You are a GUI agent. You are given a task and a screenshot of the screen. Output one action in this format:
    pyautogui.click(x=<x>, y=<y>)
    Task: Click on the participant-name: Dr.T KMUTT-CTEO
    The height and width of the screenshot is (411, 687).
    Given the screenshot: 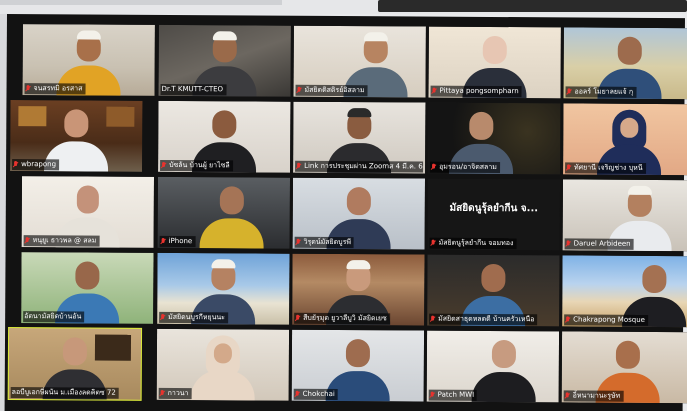 What is the action you would take?
    pyautogui.click(x=192, y=89)
    